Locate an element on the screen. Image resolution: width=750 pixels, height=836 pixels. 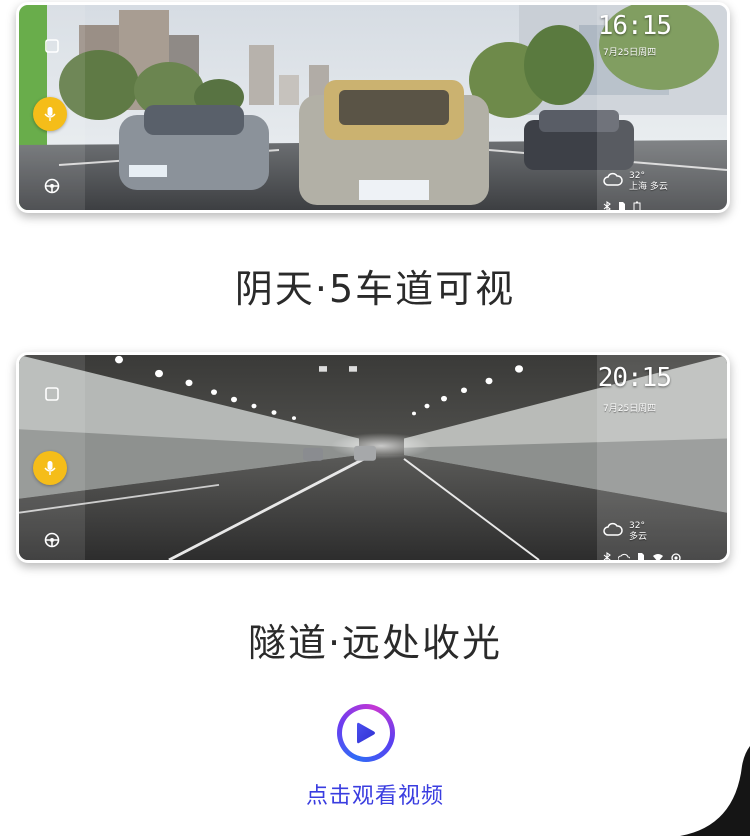
caption-overcast: 阴天·5车道可视 is located at coordinates (375, 289).